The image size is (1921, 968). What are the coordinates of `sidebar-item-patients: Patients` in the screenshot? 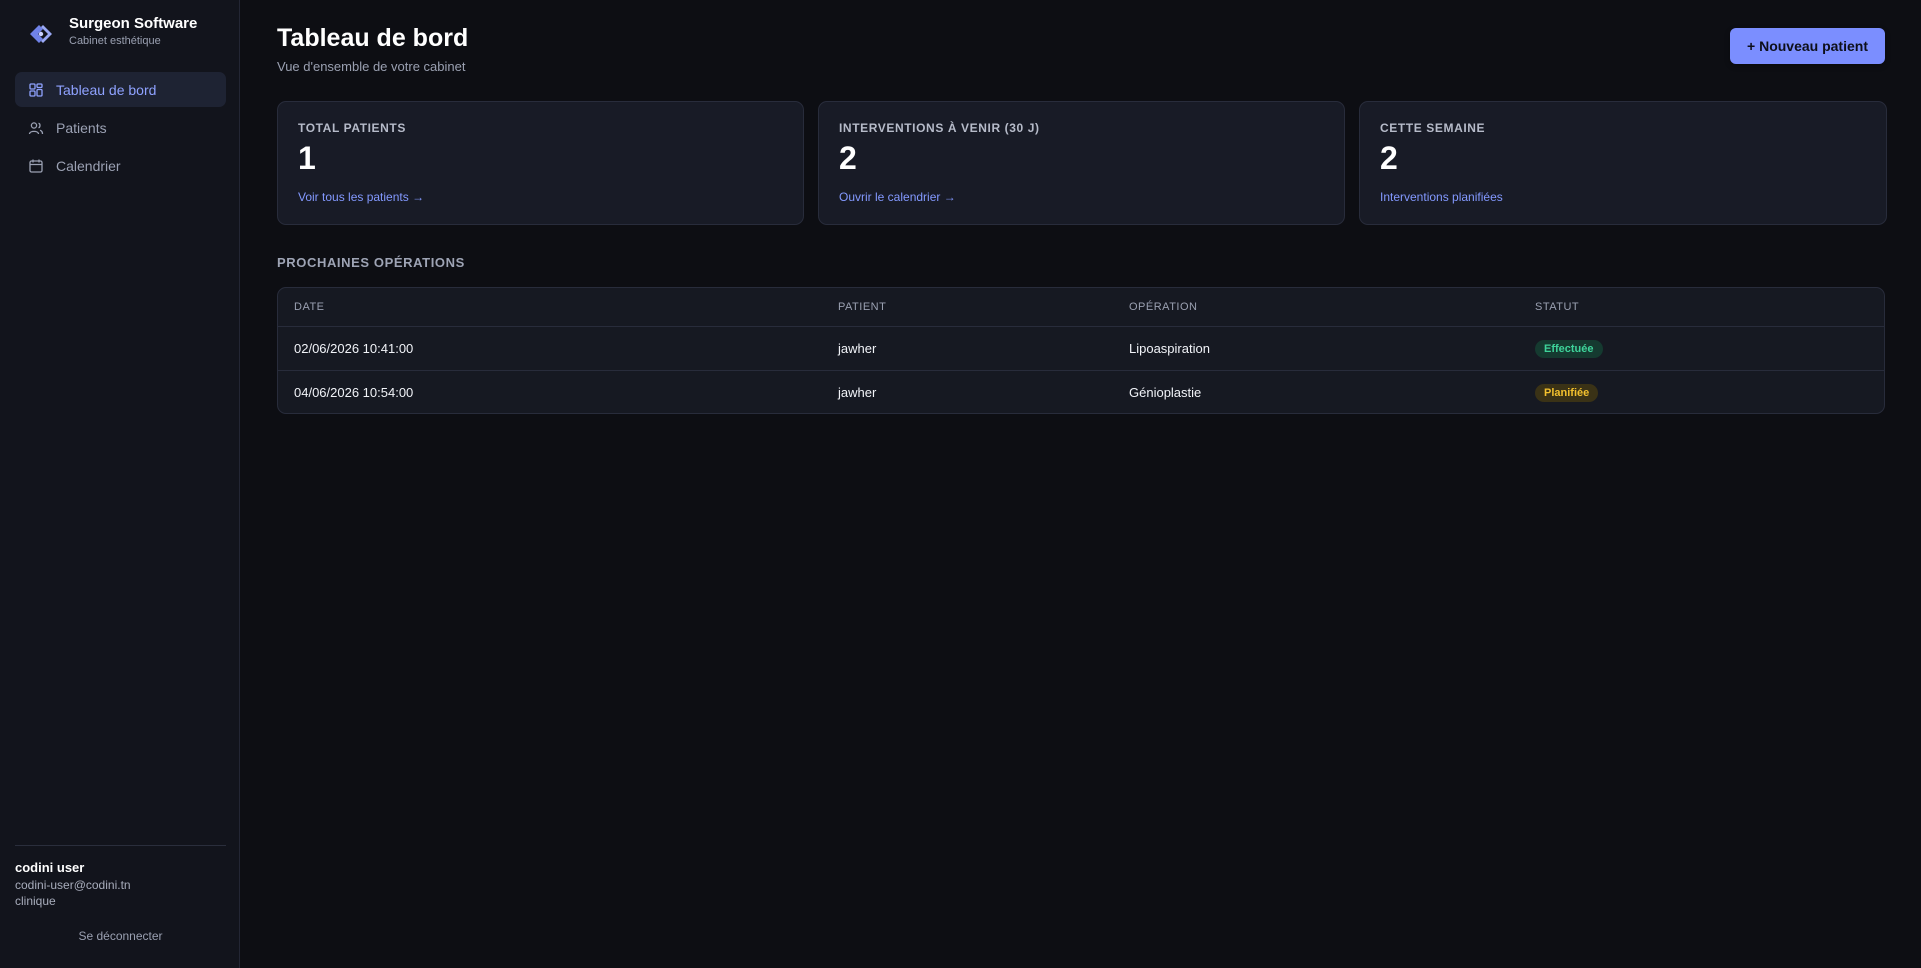 It's located at (120, 127).